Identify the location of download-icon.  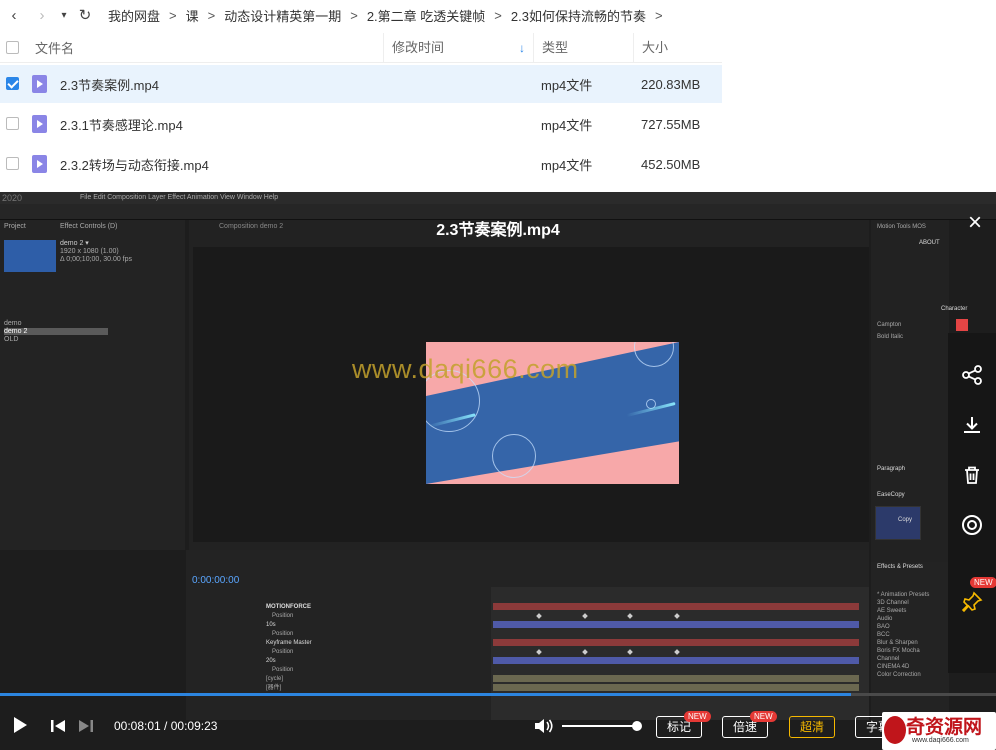
(972, 425).